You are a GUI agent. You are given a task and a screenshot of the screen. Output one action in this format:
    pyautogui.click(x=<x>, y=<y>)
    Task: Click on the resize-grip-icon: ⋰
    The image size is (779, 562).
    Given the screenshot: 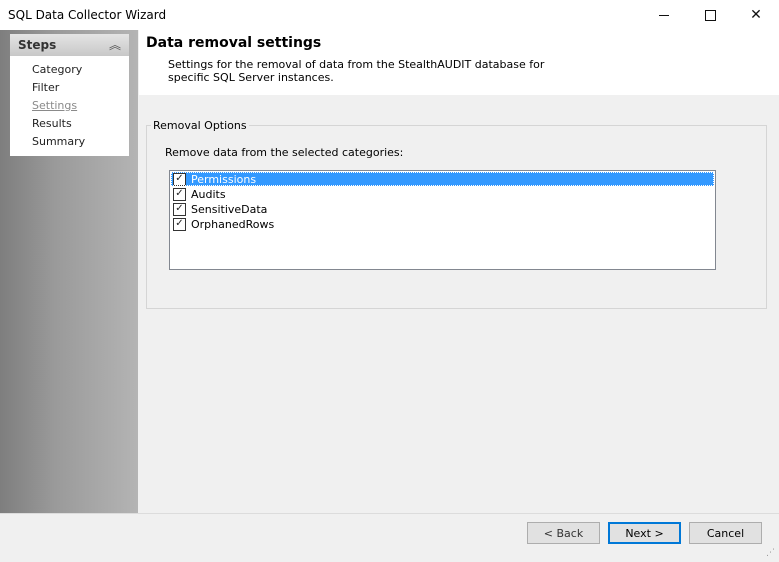 What is the action you would take?
    pyautogui.click(x=771, y=553)
    